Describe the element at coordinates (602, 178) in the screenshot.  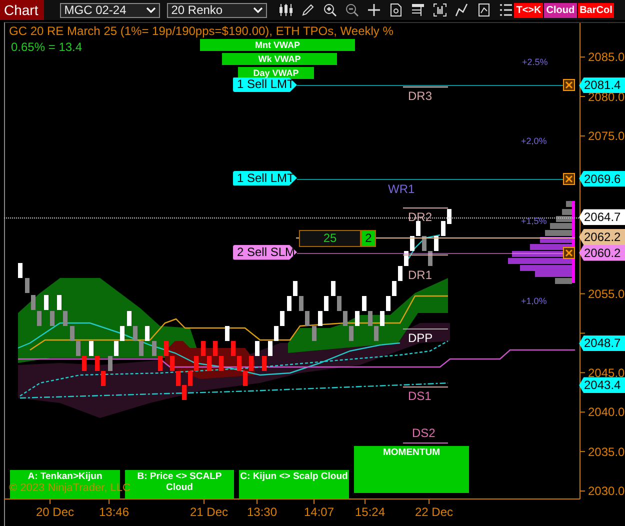
I see `order-price-tag: 2069.6` at that location.